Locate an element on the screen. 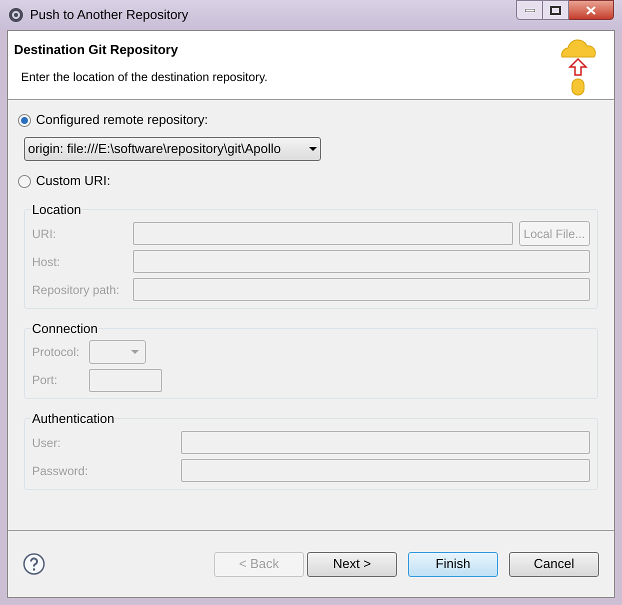 This screenshot has height=605, width=622. close-icon is located at coordinates (591, 10).